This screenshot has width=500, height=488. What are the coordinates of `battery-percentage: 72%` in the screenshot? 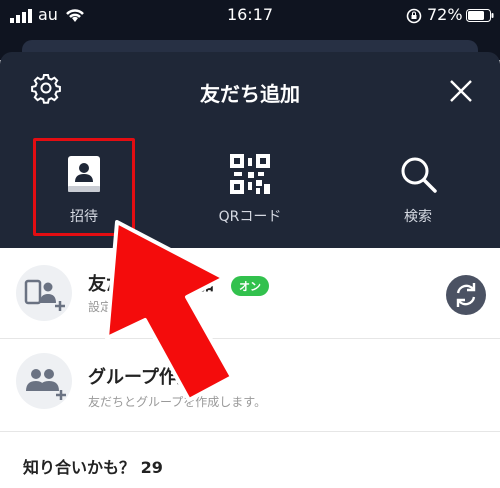 It's located at (445, 14).